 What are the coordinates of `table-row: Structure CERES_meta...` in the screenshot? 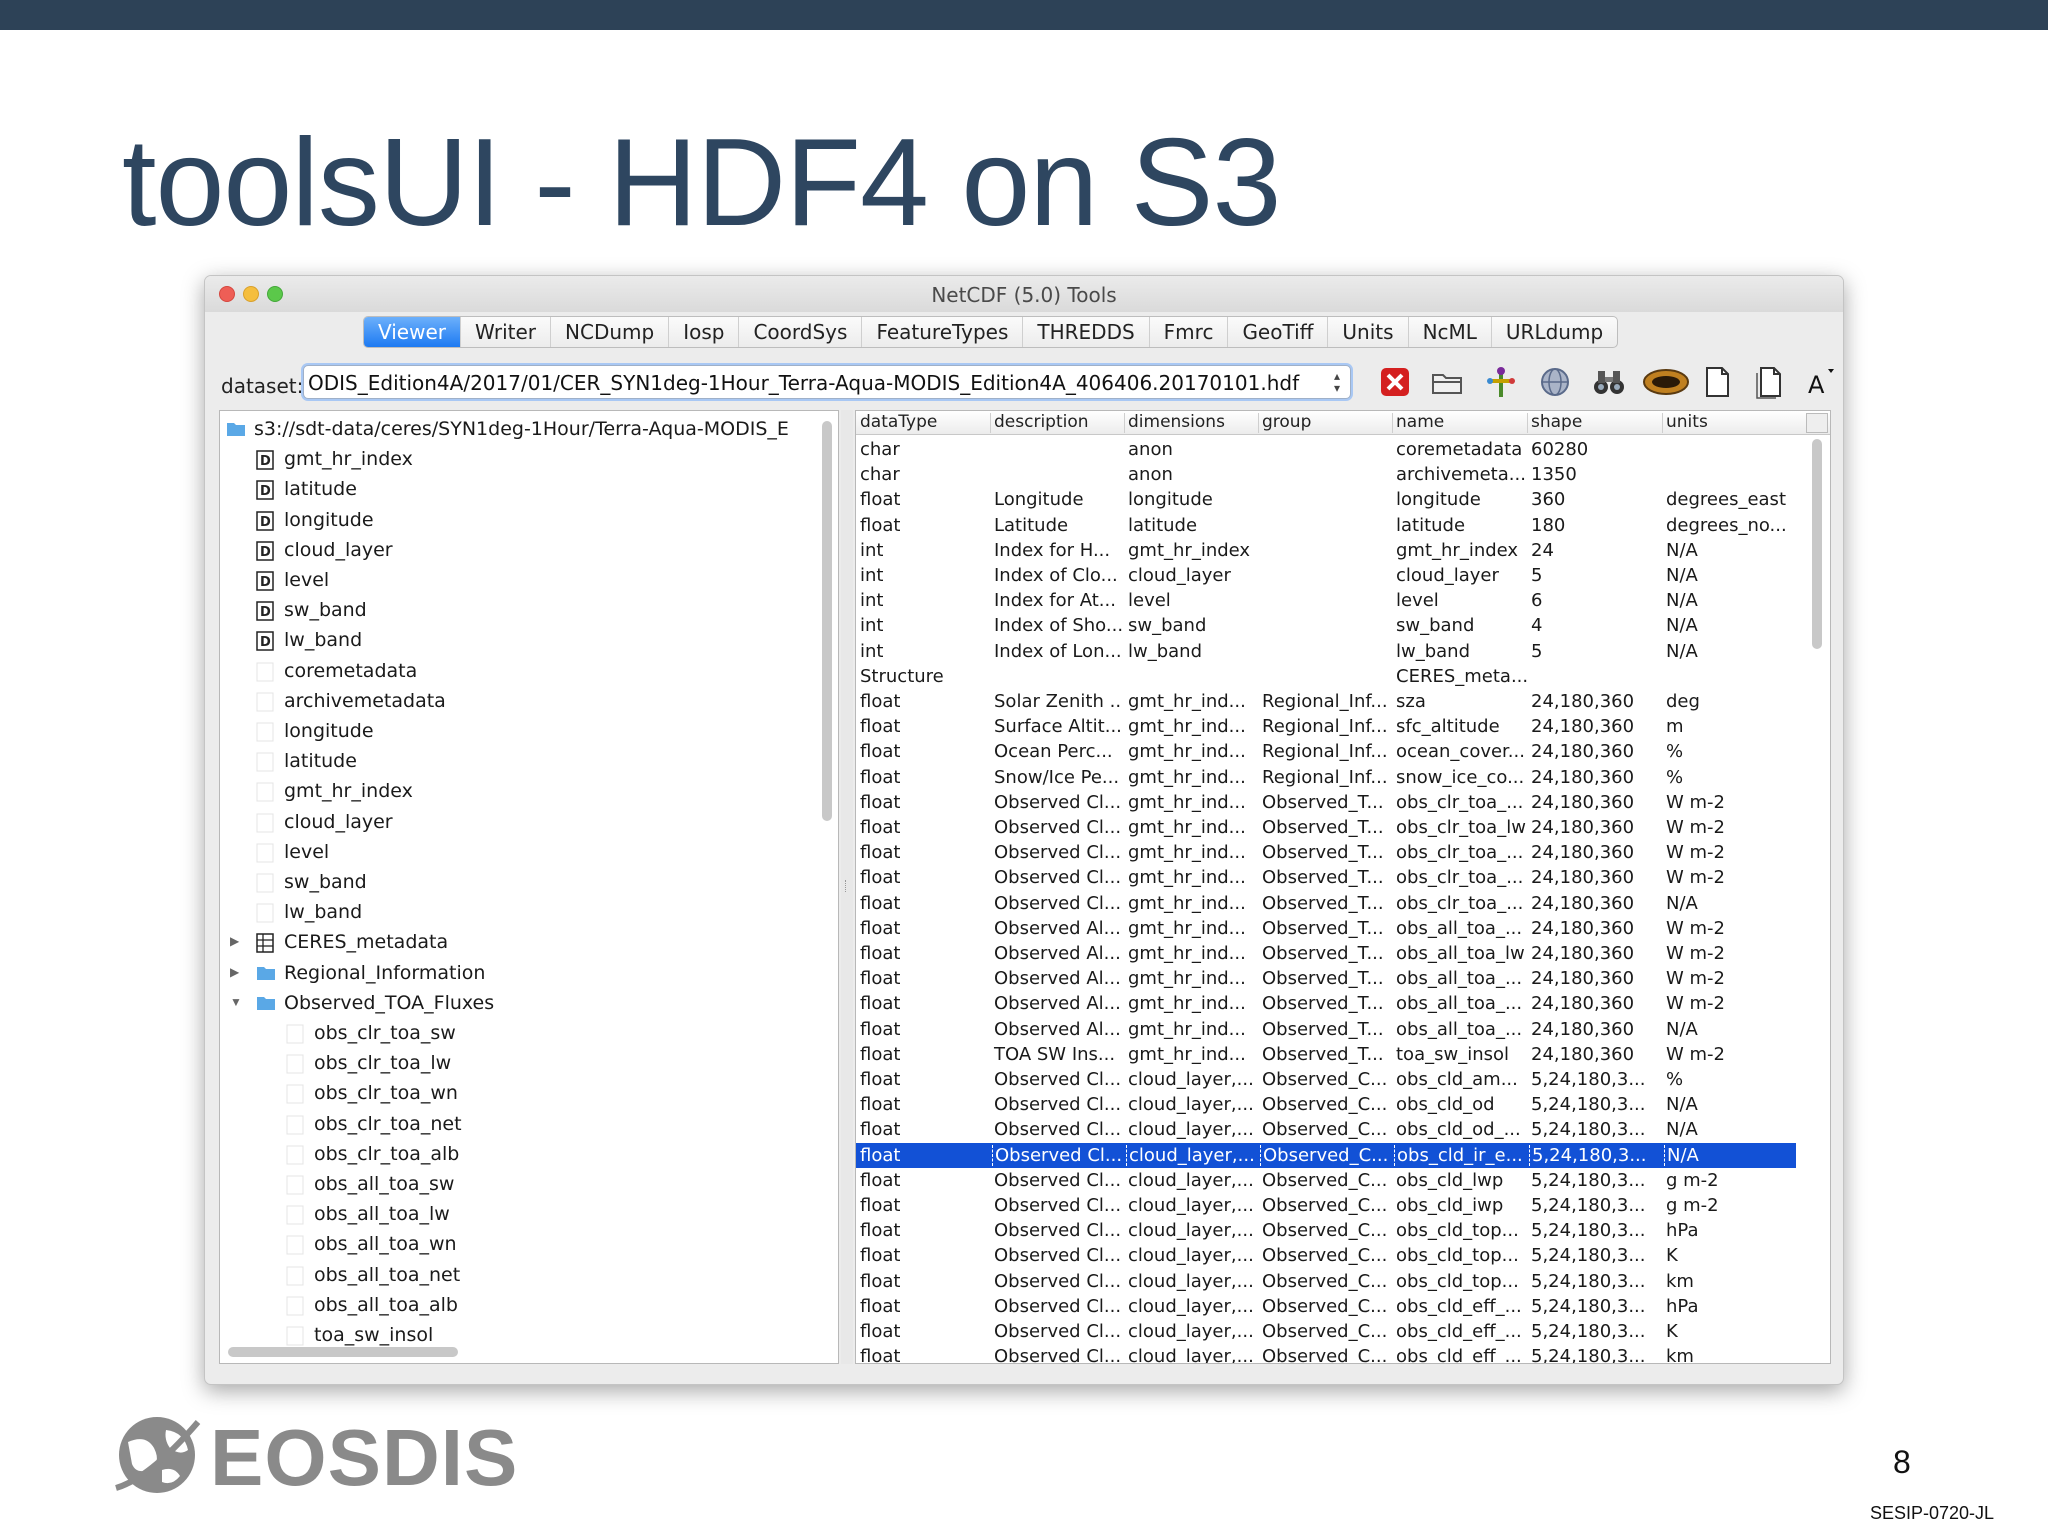 It's located at (1326, 676).